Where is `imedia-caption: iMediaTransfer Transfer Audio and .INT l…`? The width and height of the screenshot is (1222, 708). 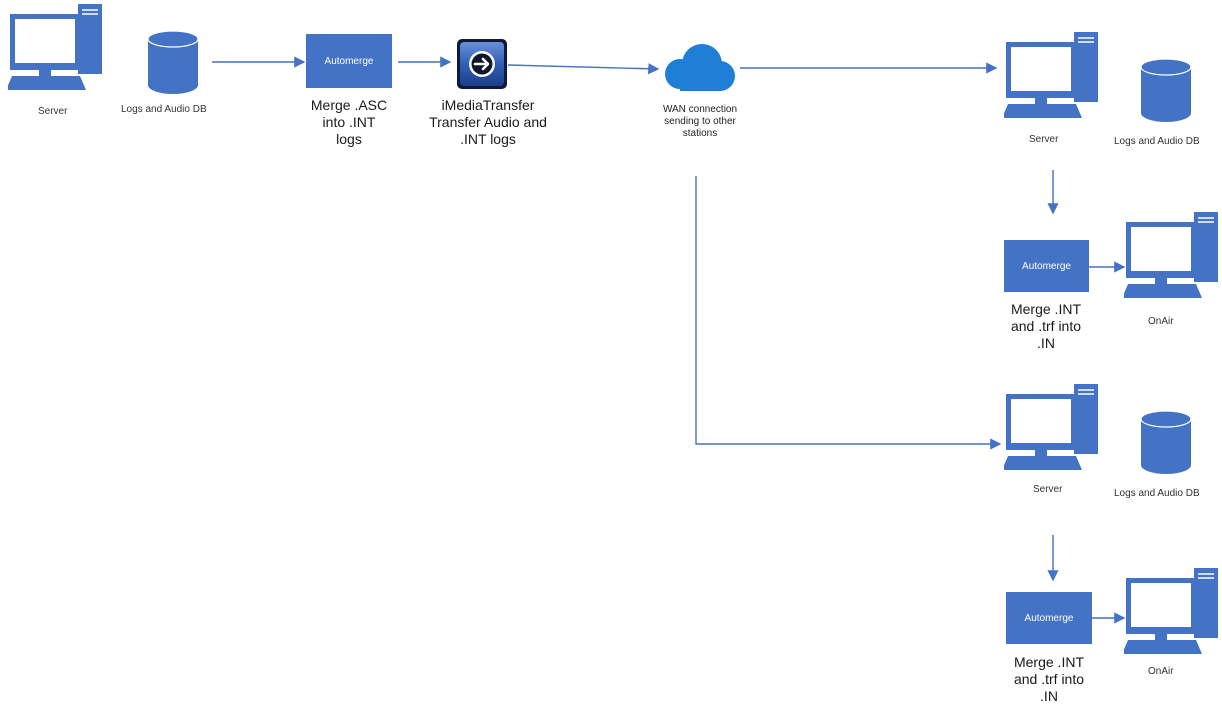 imedia-caption: iMediaTransfer Transfer Audio and .INT l… is located at coordinates (488, 122).